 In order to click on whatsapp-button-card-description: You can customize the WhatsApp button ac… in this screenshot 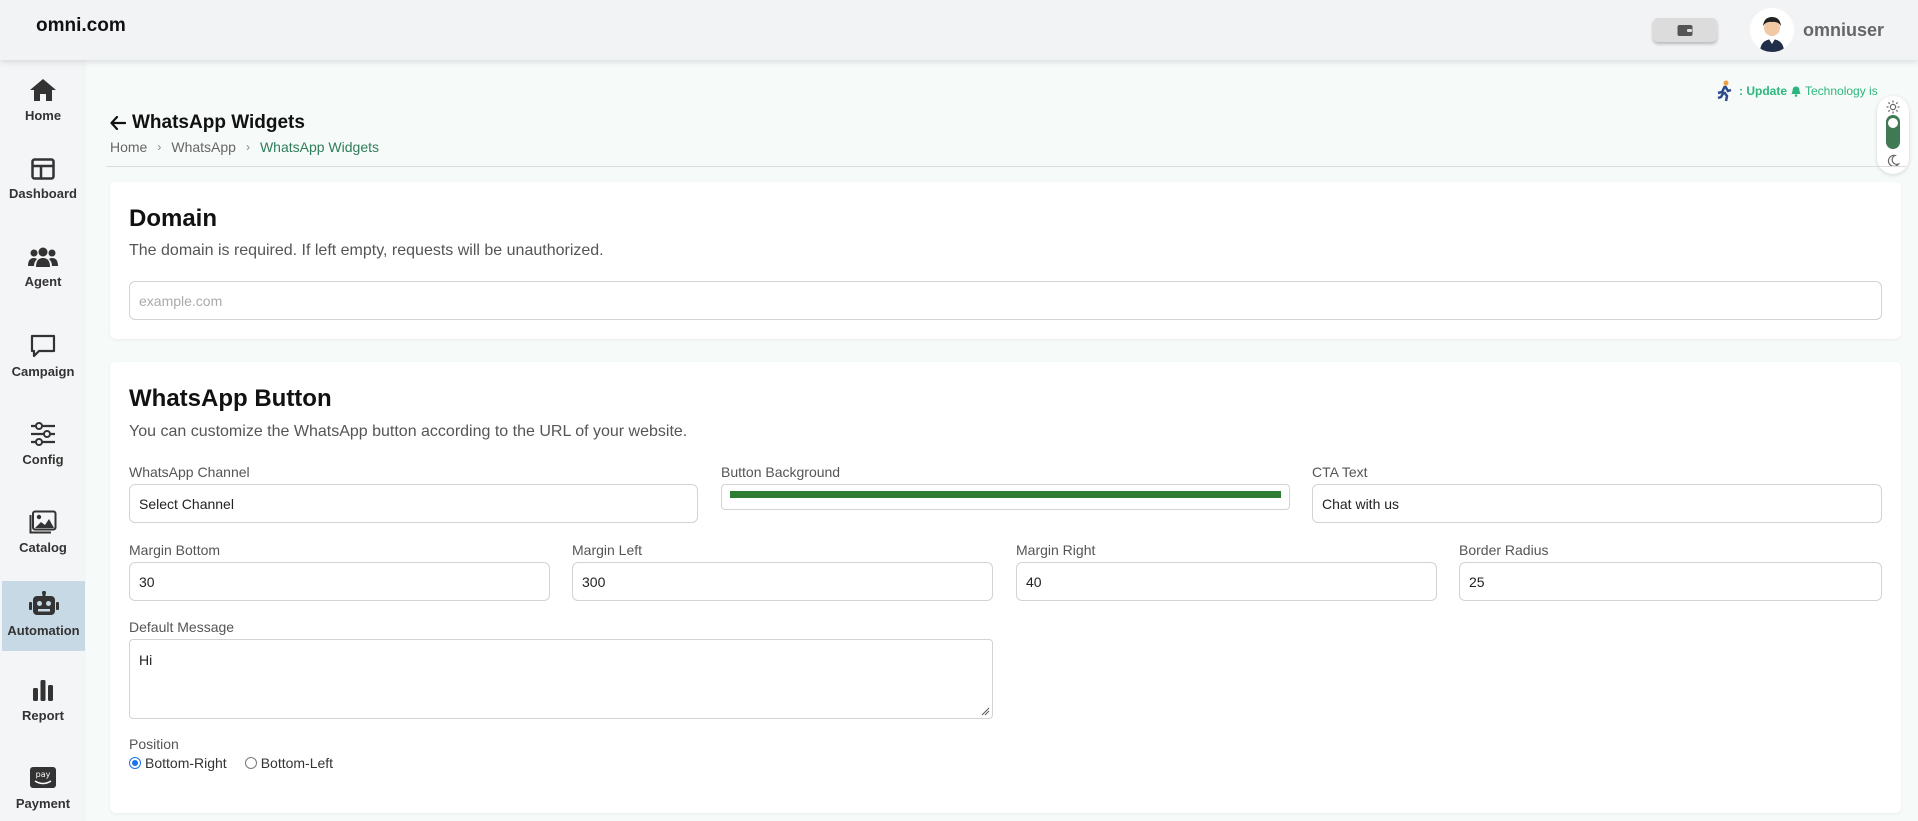, I will do `click(408, 431)`.